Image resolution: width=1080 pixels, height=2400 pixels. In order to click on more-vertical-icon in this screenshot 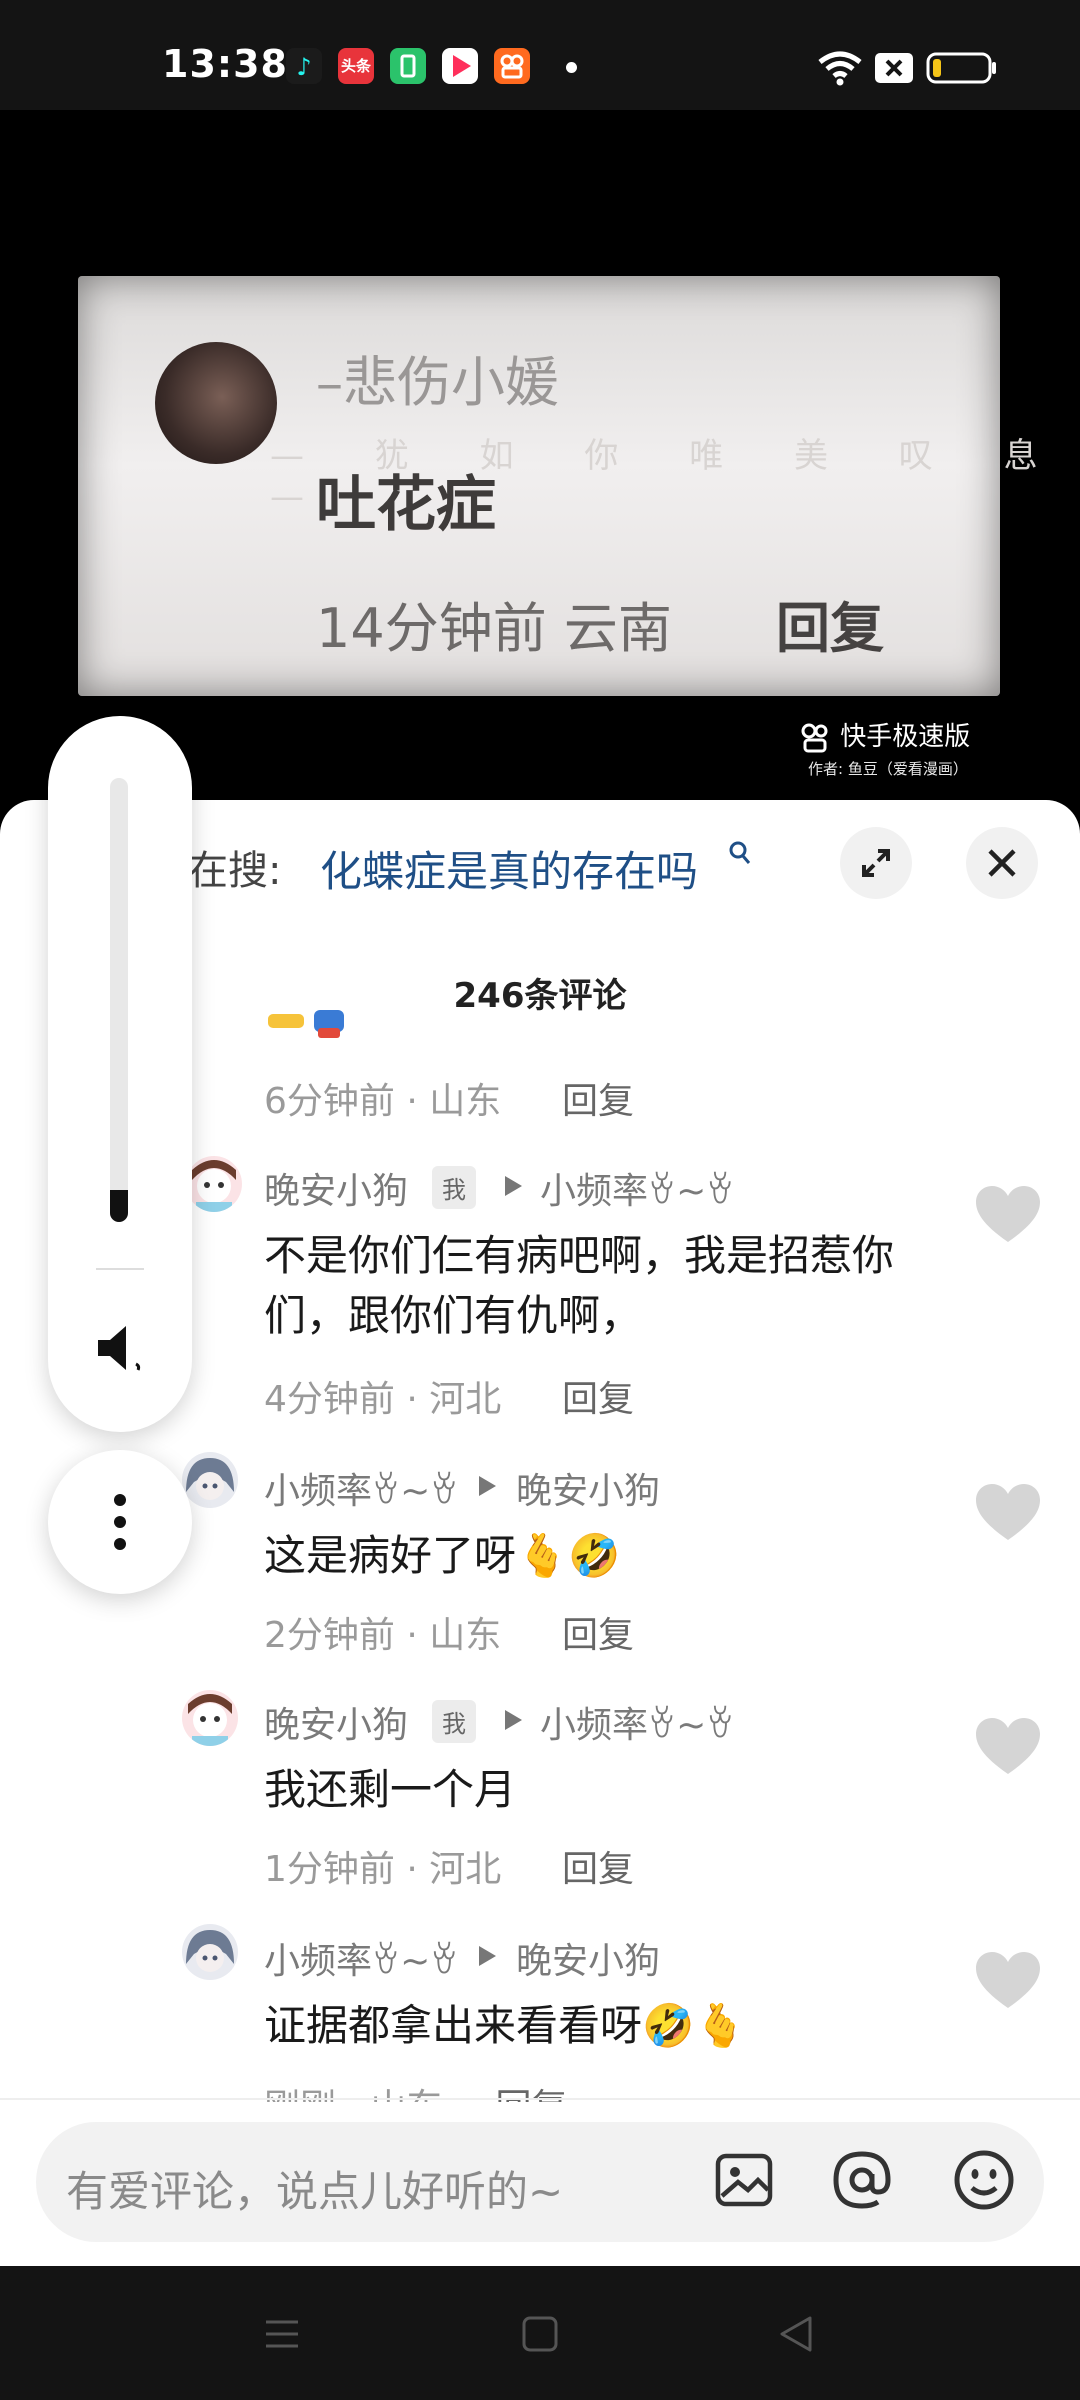, I will do `click(120, 1522)`.